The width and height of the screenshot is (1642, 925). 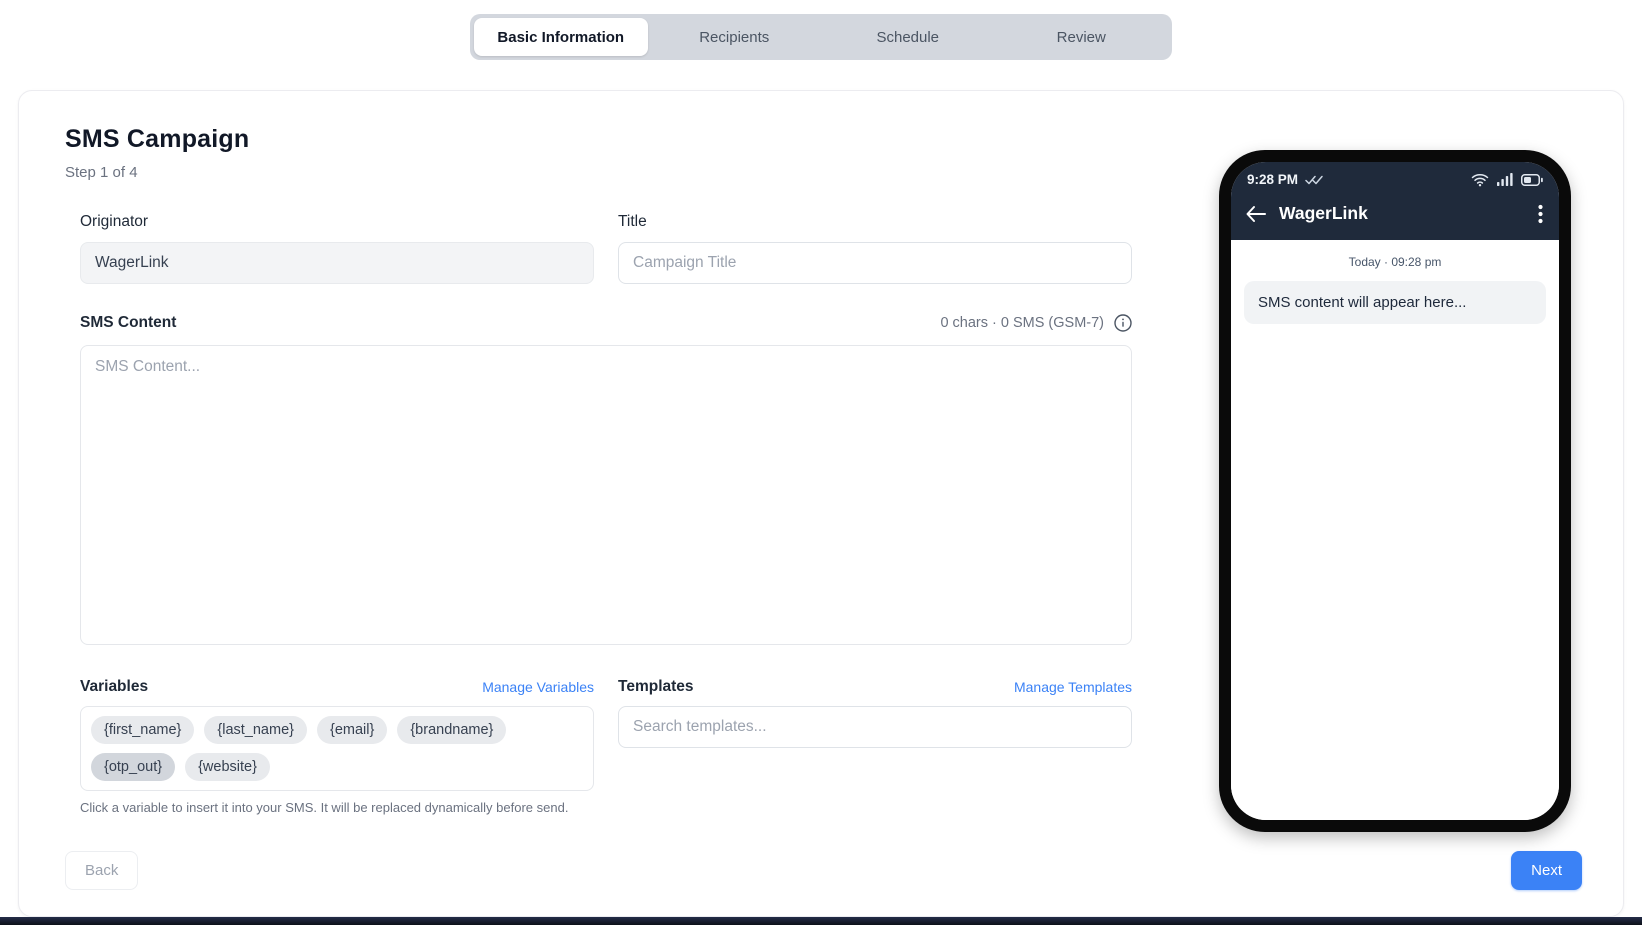 I want to click on templates-section: Templates Manage Templates, so click(x=875, y=746).